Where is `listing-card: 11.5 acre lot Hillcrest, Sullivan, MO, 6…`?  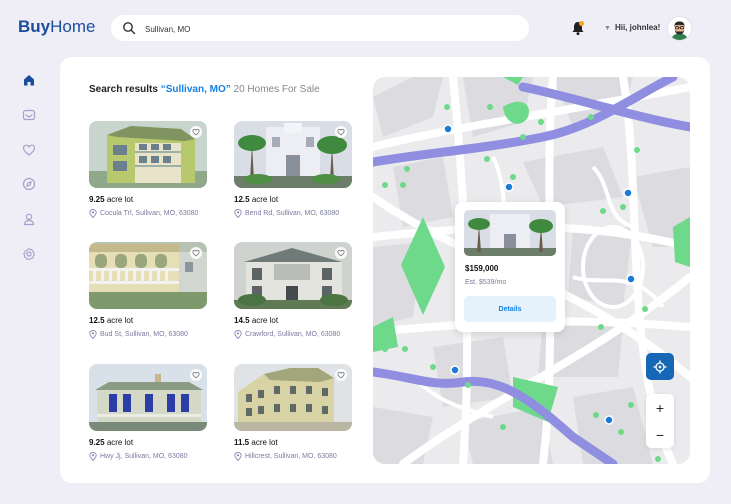
listing-card: 11.5 acre lot Hillcrest, Sullivan, MO, 6… is located at coordinates (293, 418).